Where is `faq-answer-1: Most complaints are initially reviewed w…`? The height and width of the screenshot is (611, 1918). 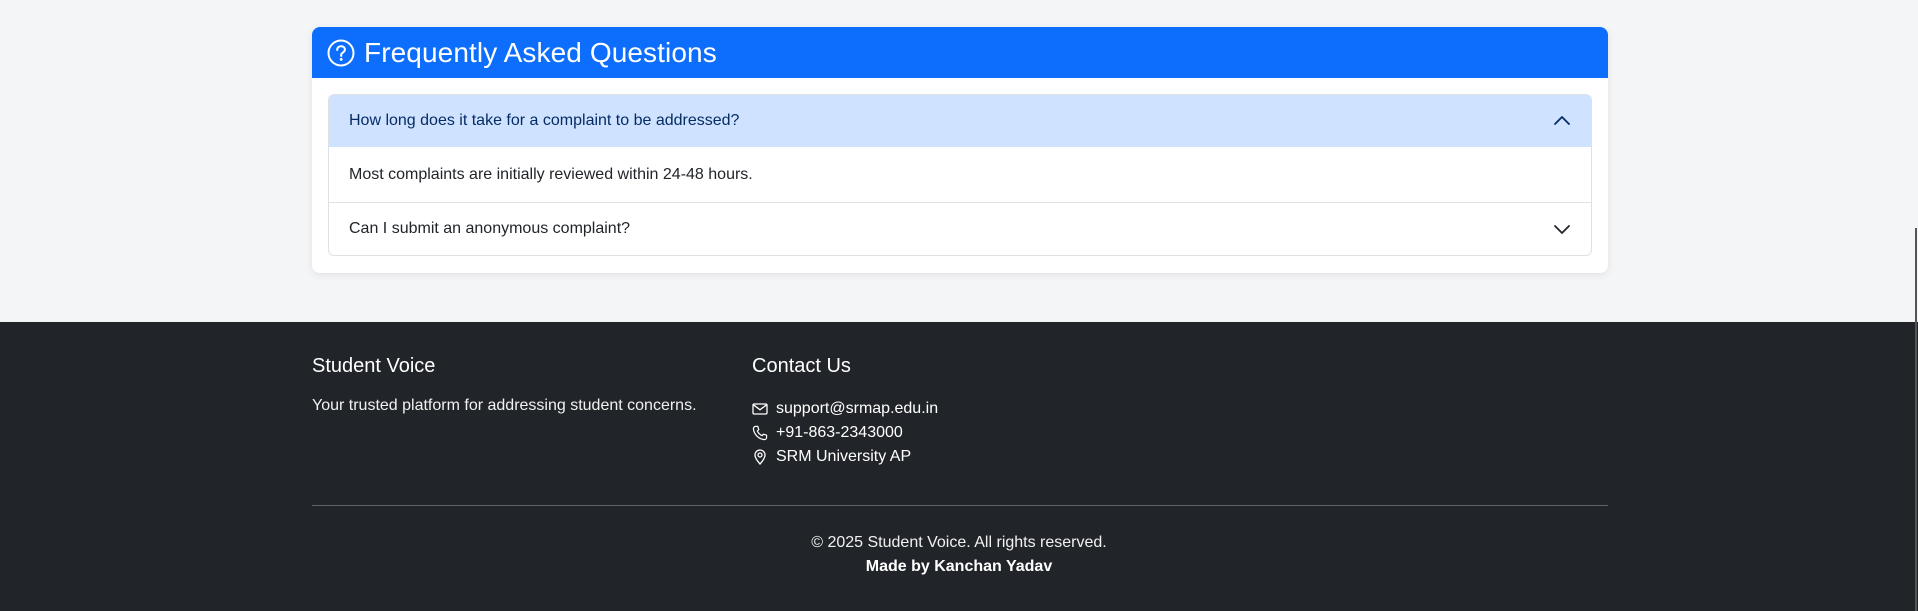
faq-answer-1: Most complaints are initially reviewed w… is located at coordinates (960, 175).